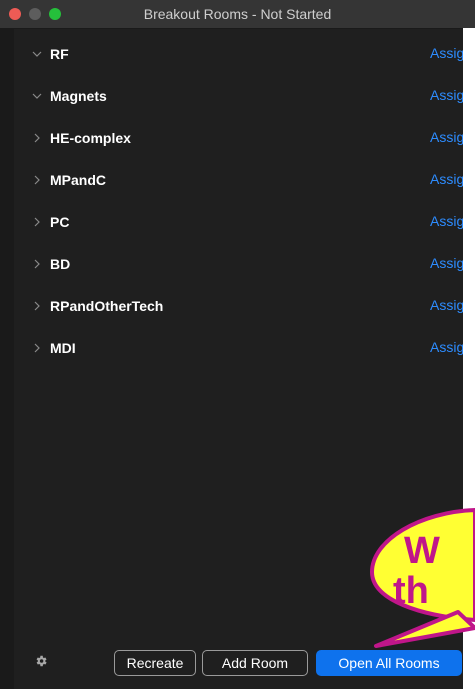 The image size is (475, 689). What do you see at coordinates (244, 138) in the screenshot?
I see `room-row: HE-complex Assign` at bounding box center [244, 138].